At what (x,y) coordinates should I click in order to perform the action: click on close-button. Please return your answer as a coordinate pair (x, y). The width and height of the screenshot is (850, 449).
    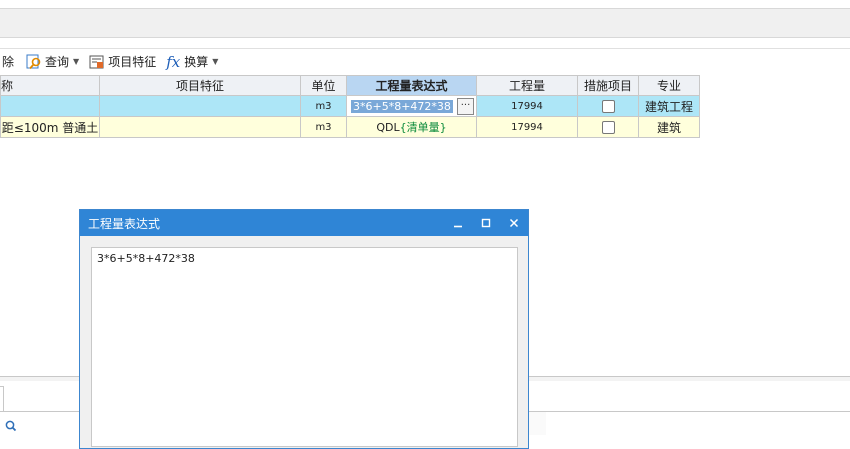
    Looking at the image, I should click on (514, 223).